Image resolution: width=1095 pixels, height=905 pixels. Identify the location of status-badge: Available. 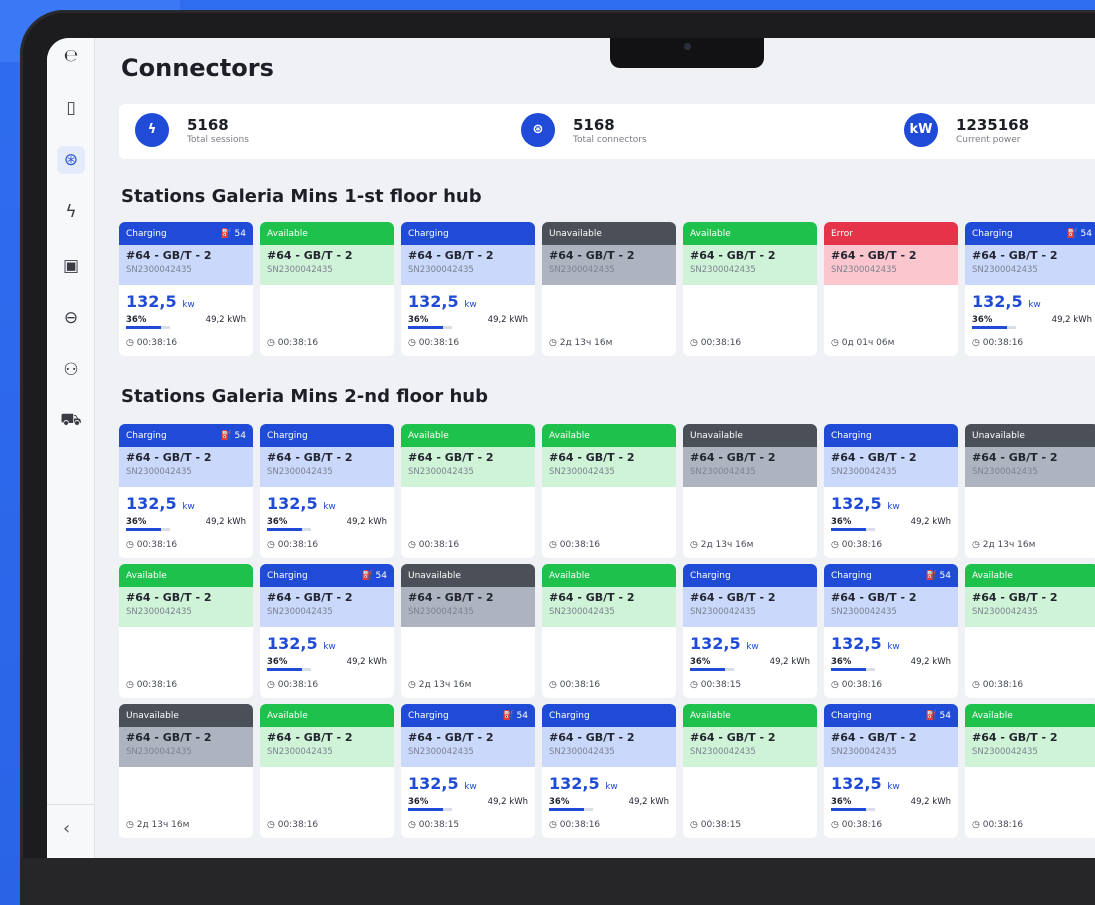
(186, 575).